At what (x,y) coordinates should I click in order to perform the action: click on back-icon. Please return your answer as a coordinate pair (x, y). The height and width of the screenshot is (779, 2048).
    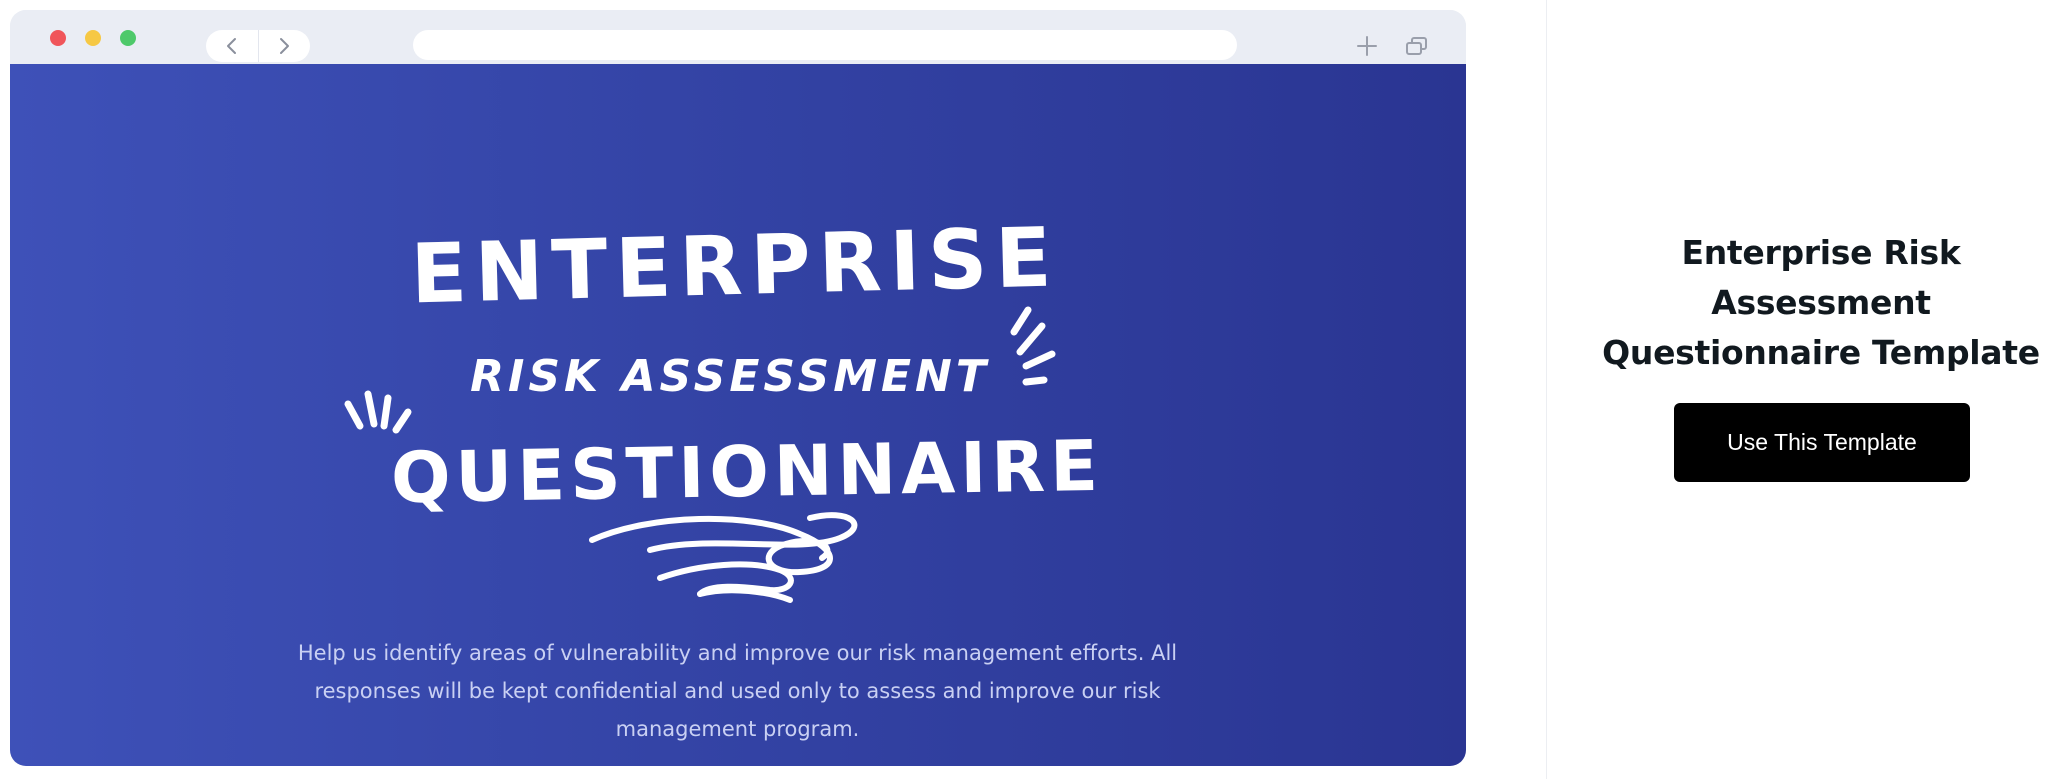
    Looking at the image, I should click on (231, 46).